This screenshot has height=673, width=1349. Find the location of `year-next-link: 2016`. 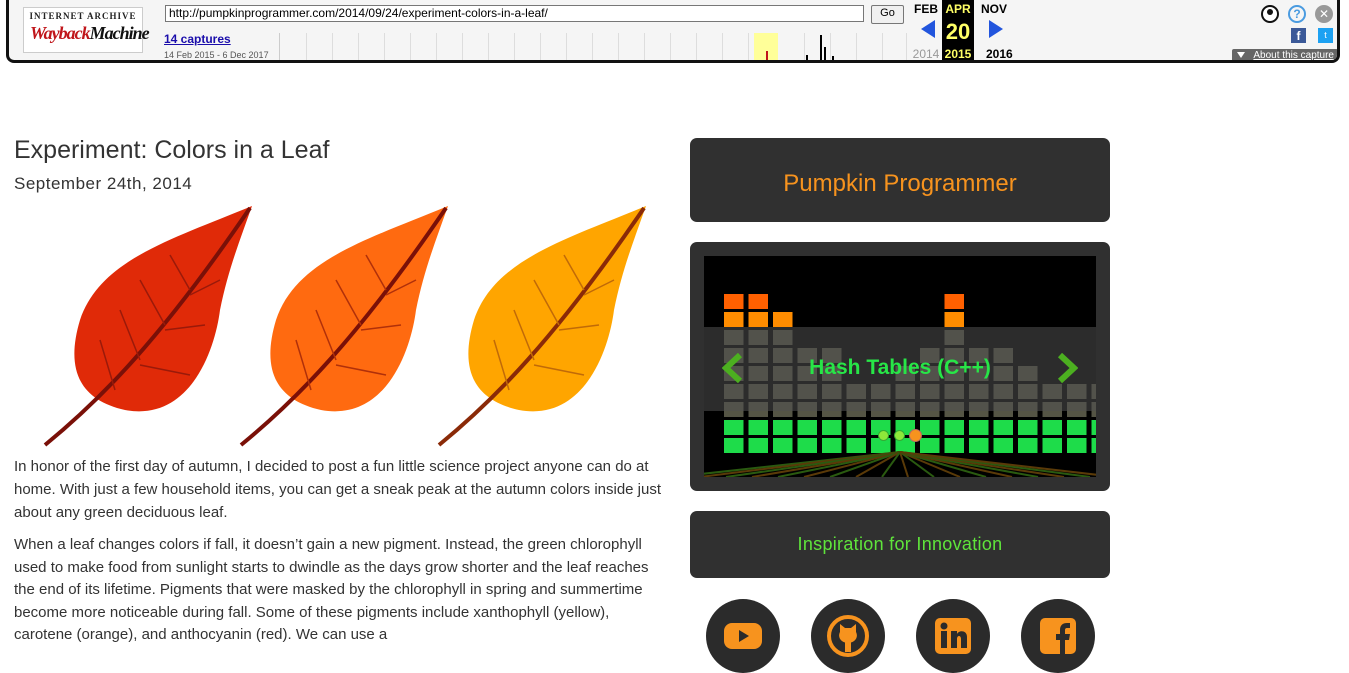

year-next-link: 2016 is located at coordinates (999, 53).